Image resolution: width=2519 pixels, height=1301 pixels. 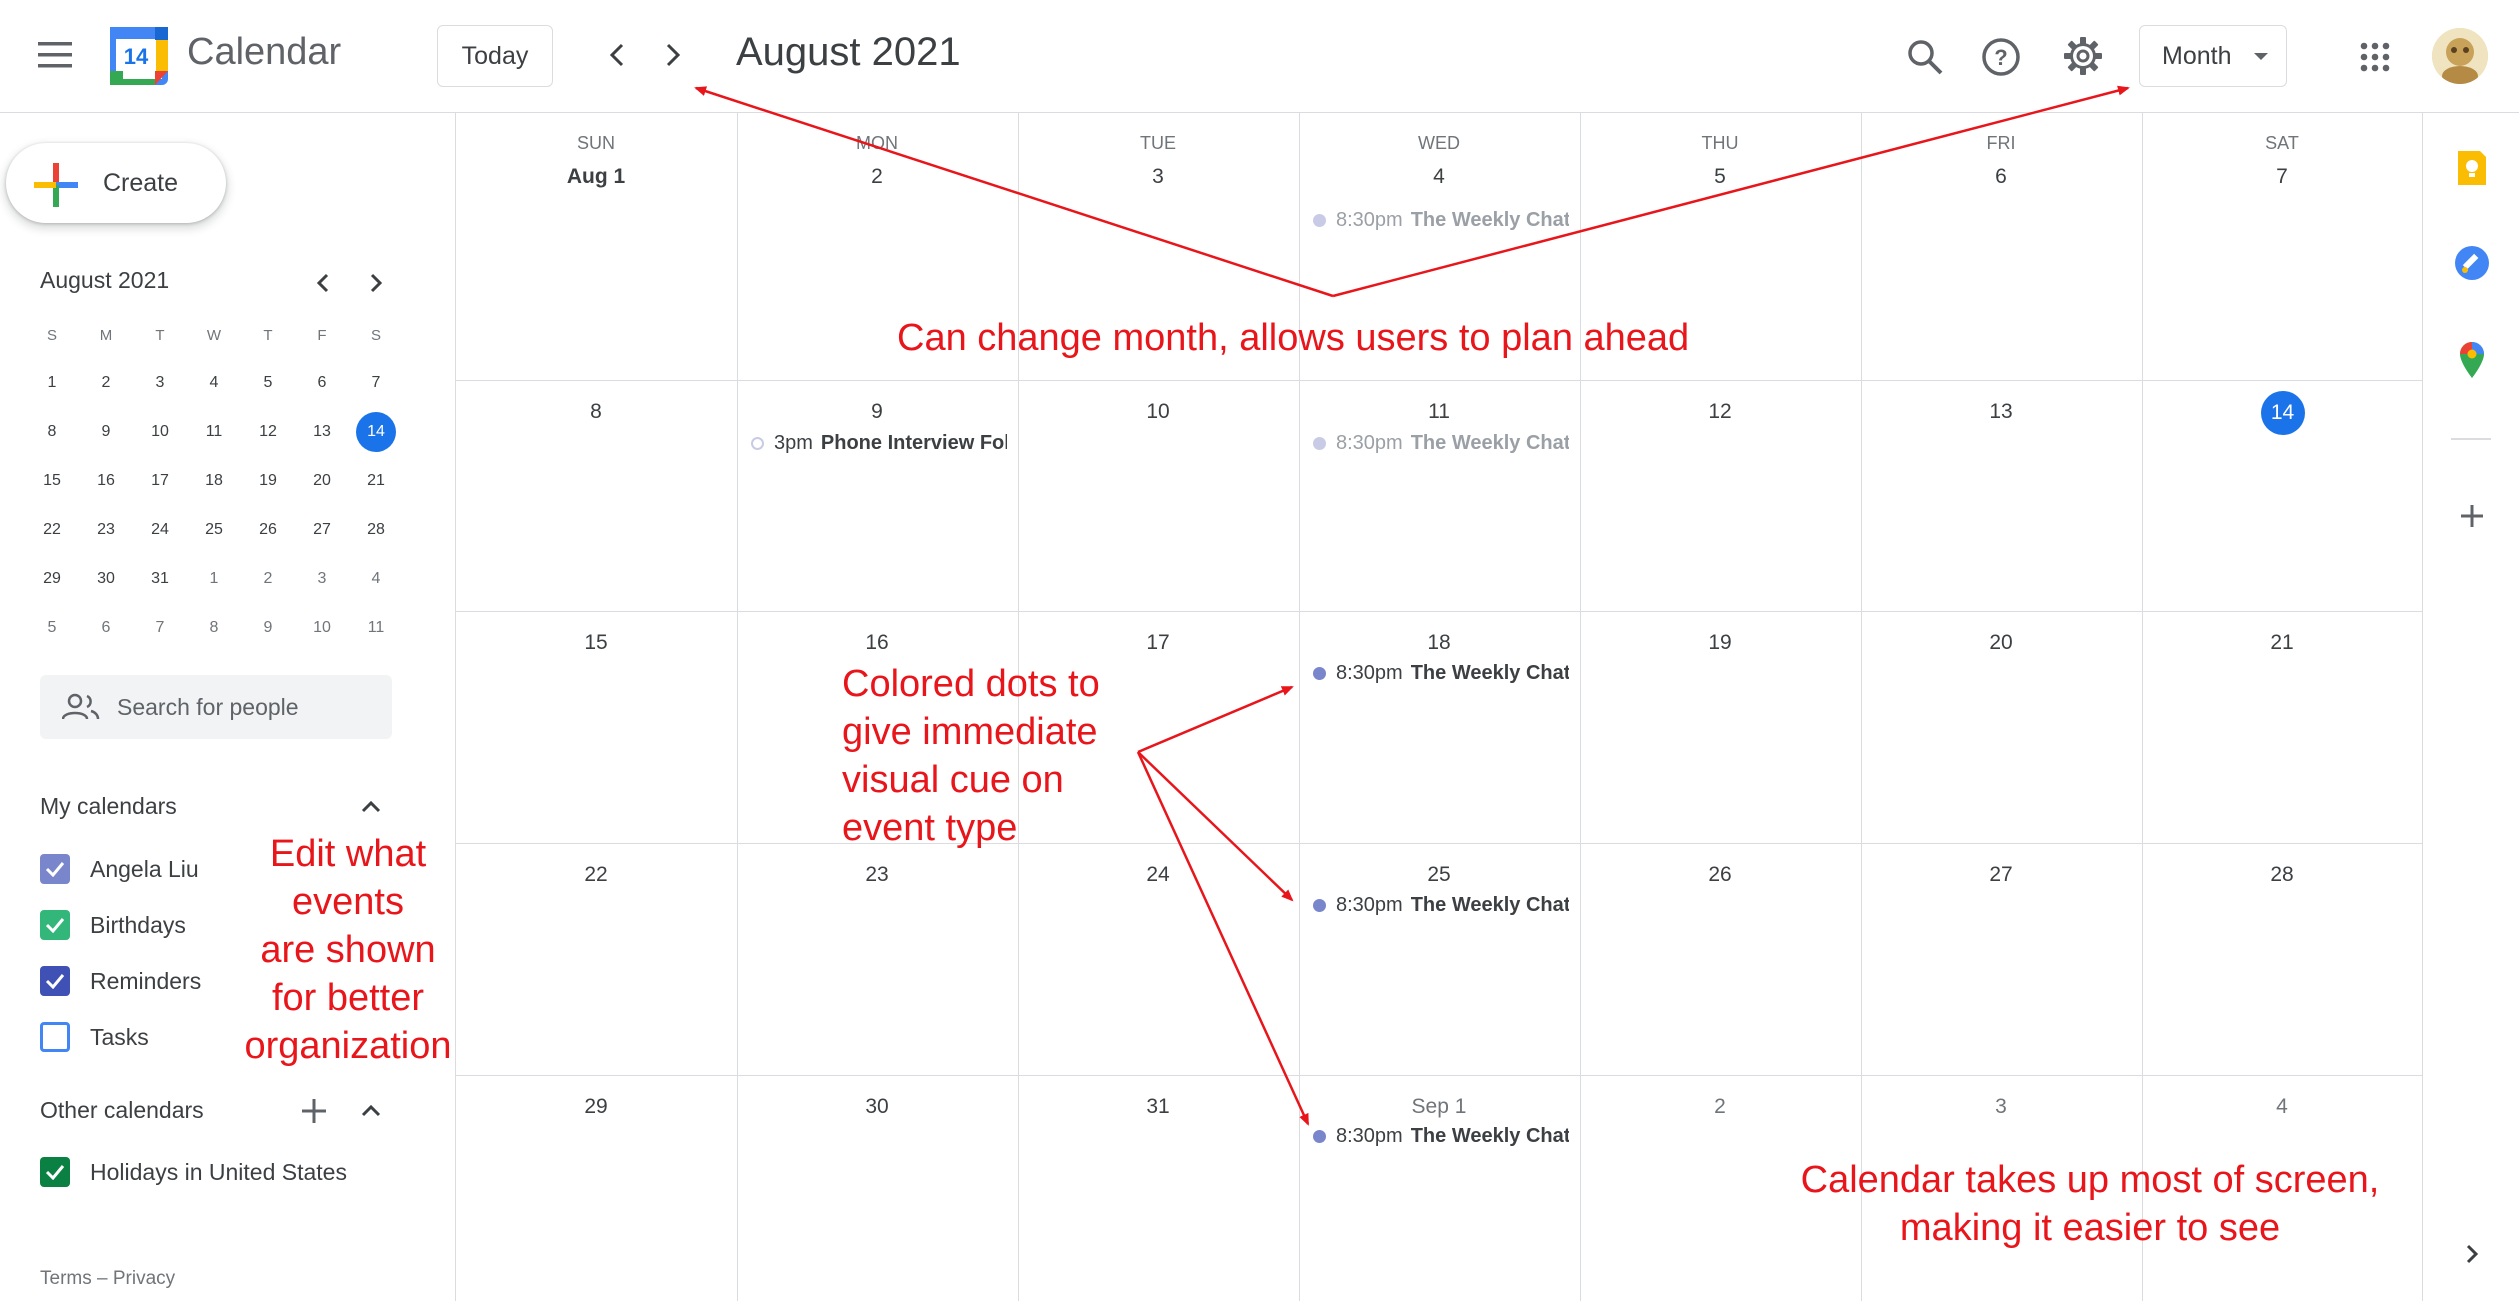 I want to click on day-number: 19, so click(x=1720, y=643).